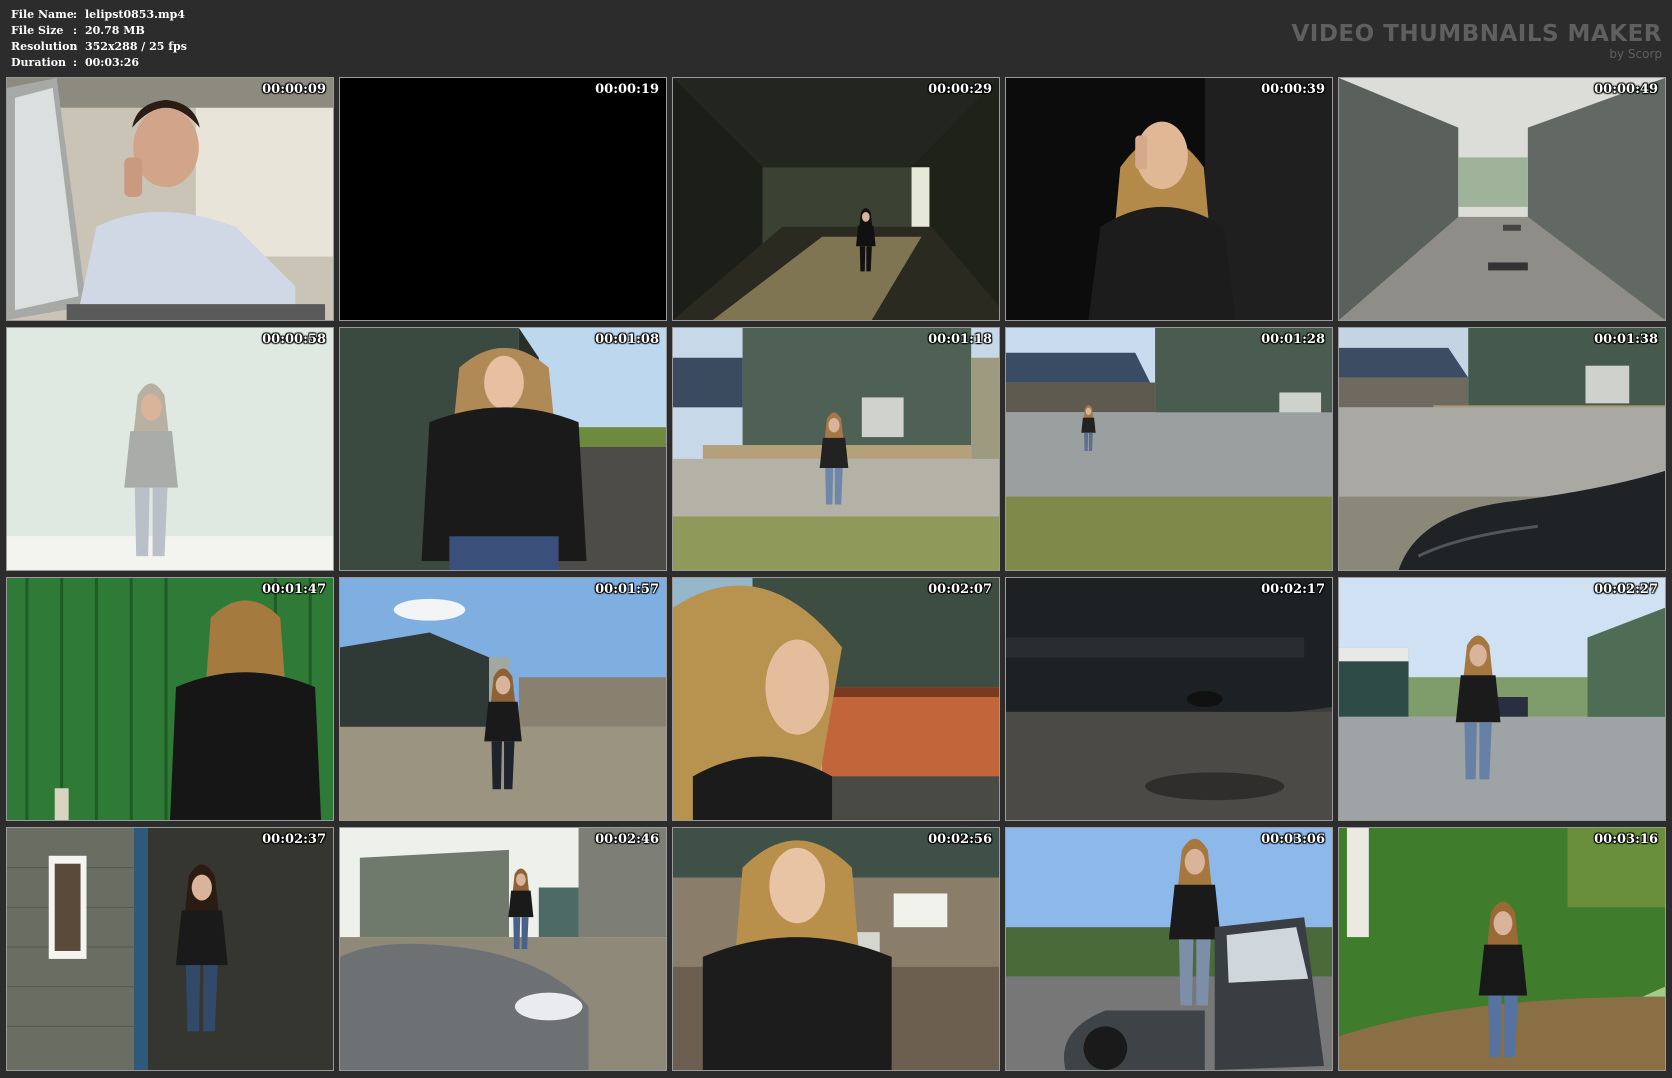 The image size is (1672, 1078). I want to click on video-thumbnail: 00:02:56, so click(836, 949).